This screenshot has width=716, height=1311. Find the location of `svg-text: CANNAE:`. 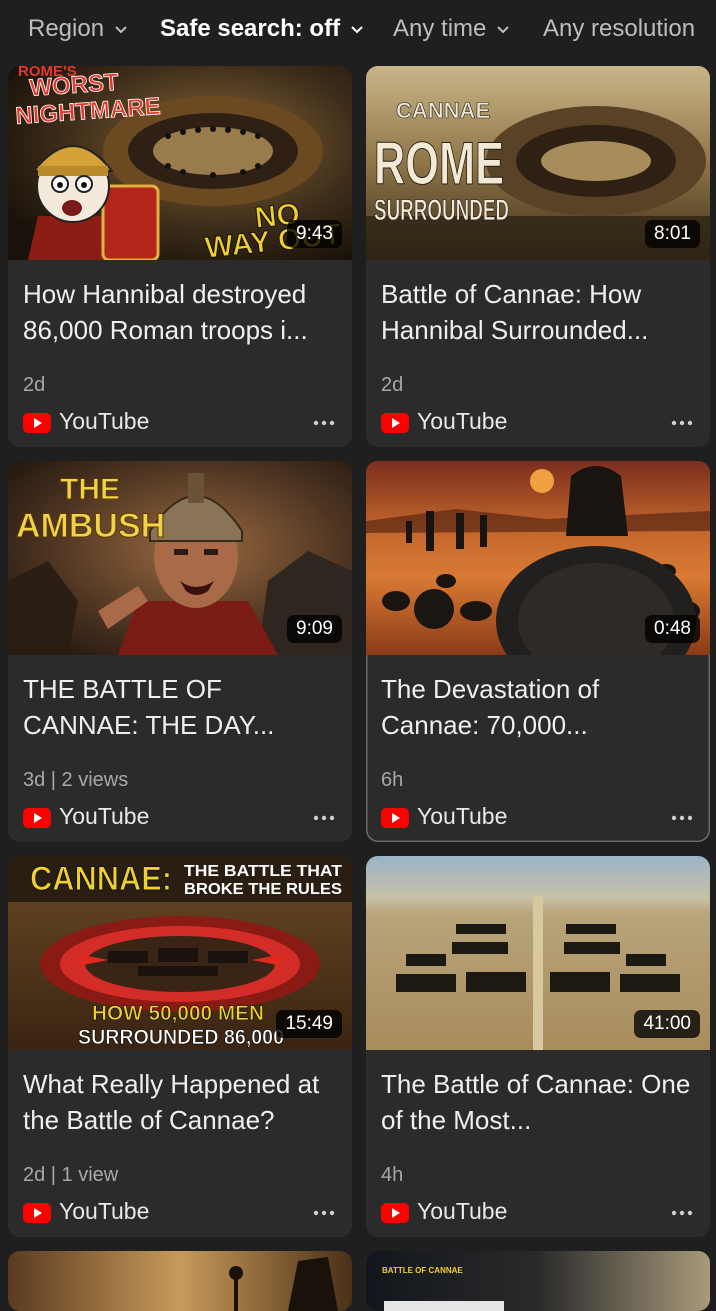

svg-text: CANNAE: is located at coordinates (101, 879).